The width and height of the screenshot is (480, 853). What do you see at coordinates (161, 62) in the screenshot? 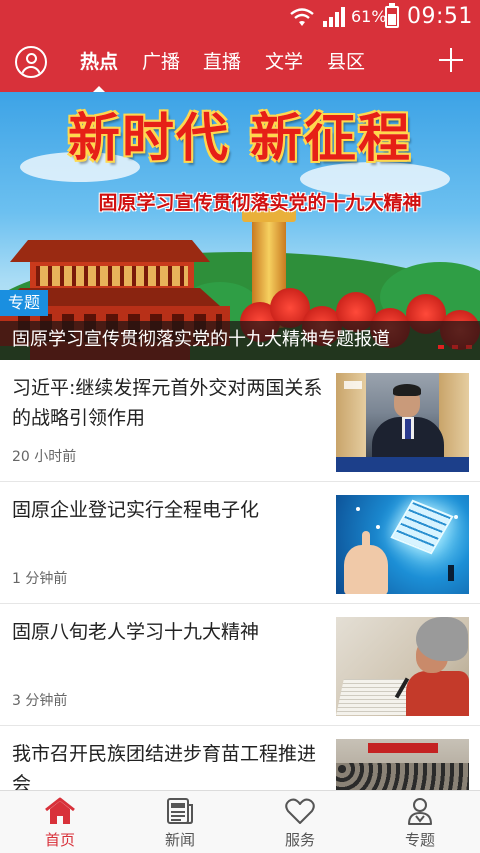
I see `tab-broadcast: 广播` at bounding box center [161, 62].